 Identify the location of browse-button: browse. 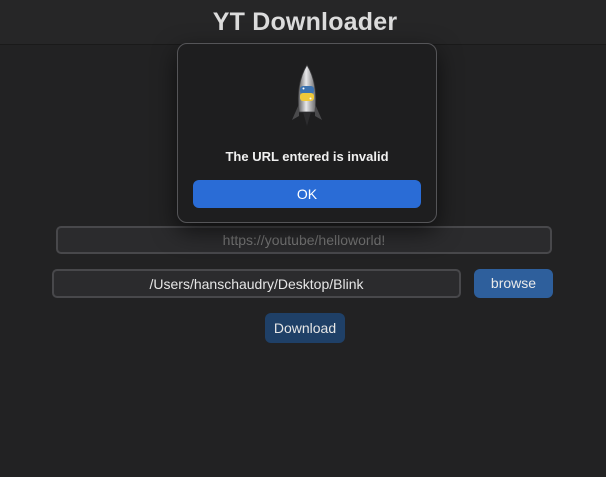
(513, 283).